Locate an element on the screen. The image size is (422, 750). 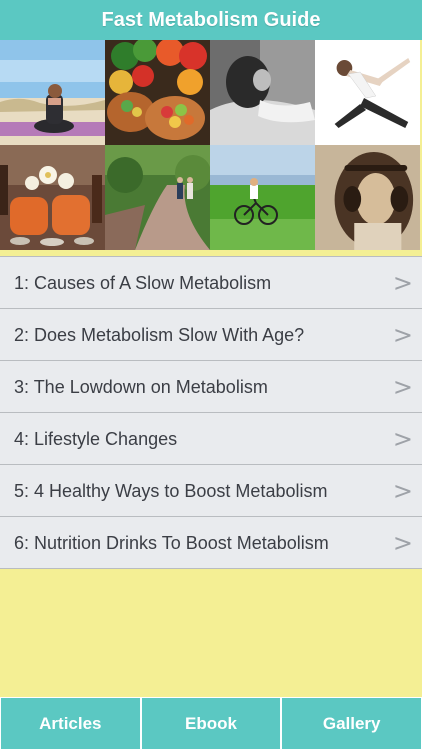
spa-towels-flowers-image is located at coordinates (52, 197).